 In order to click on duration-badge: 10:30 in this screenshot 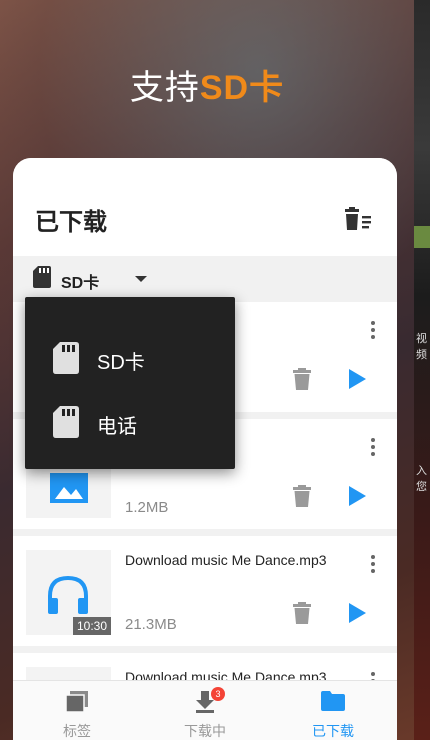, I will do `click(91, 626)`.